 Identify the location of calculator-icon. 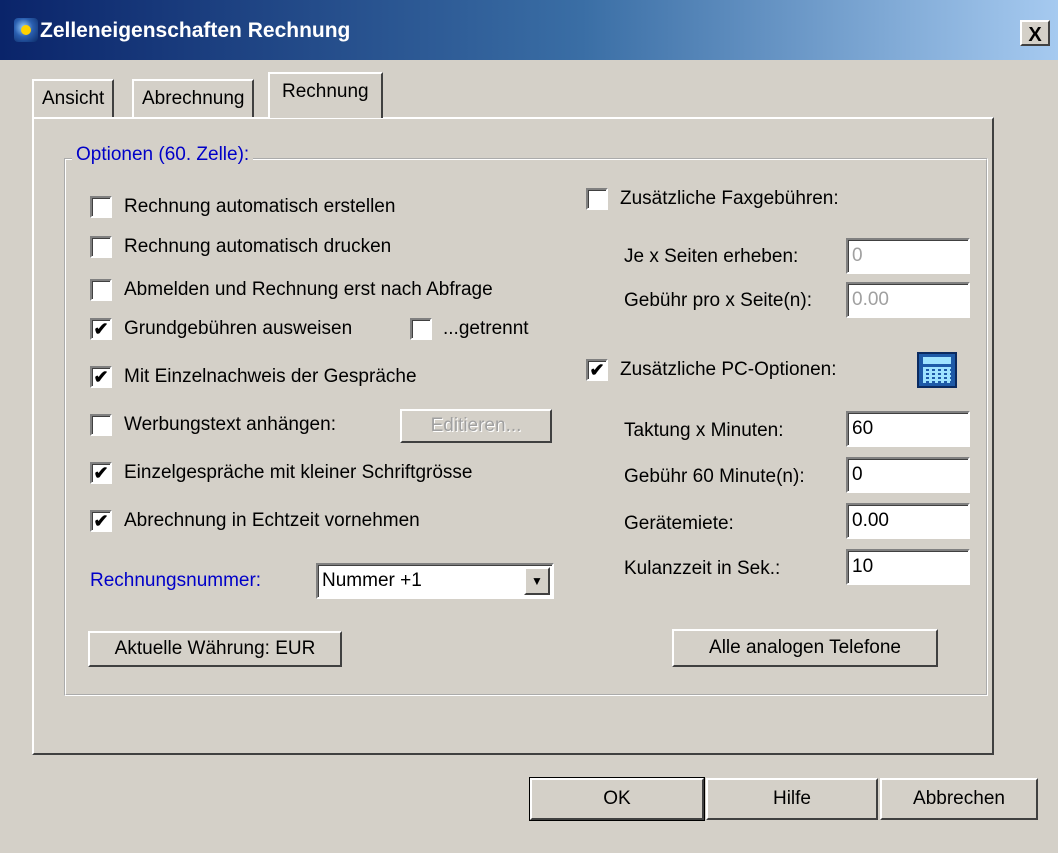
(937, 370).